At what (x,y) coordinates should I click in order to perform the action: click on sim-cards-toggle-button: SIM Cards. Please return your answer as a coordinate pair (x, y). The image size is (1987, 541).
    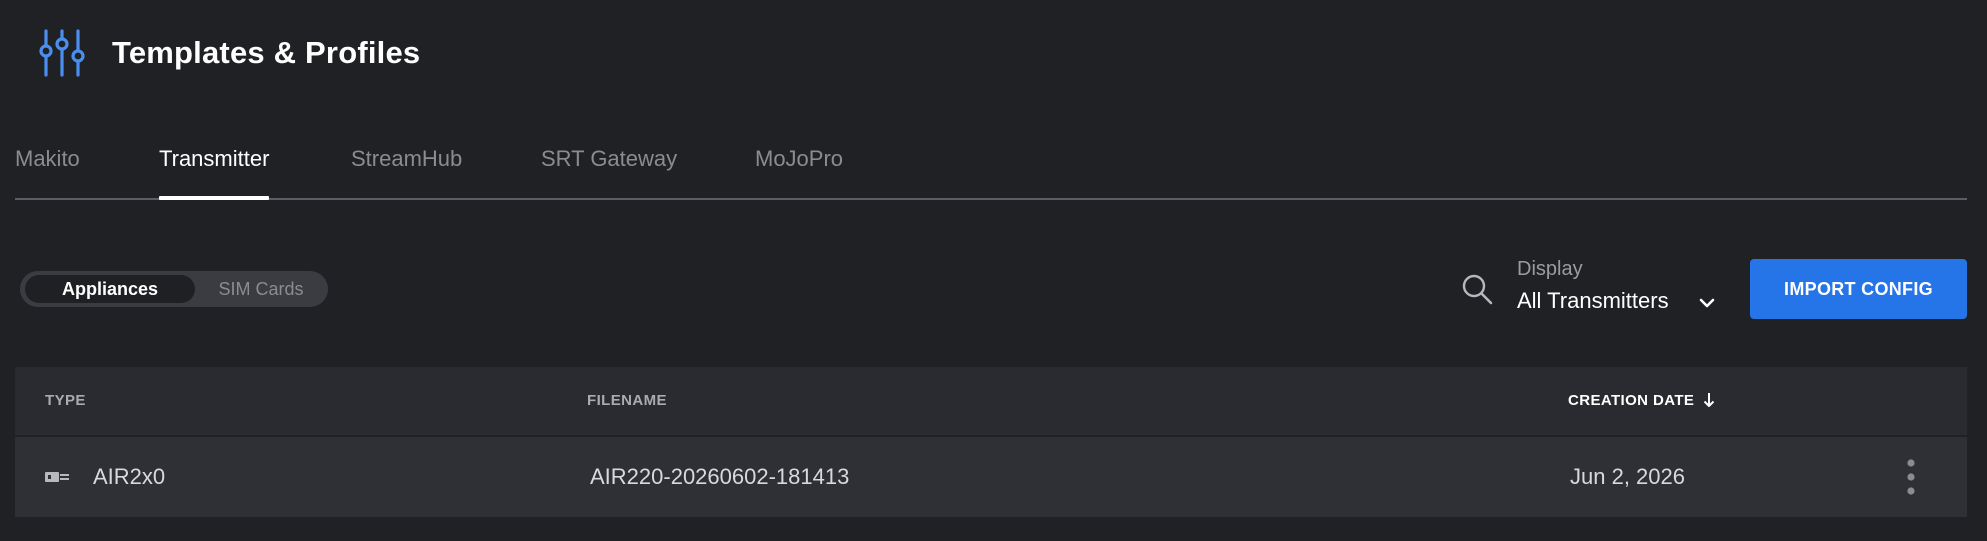
    Looking at the image, I should click on (261, 289).